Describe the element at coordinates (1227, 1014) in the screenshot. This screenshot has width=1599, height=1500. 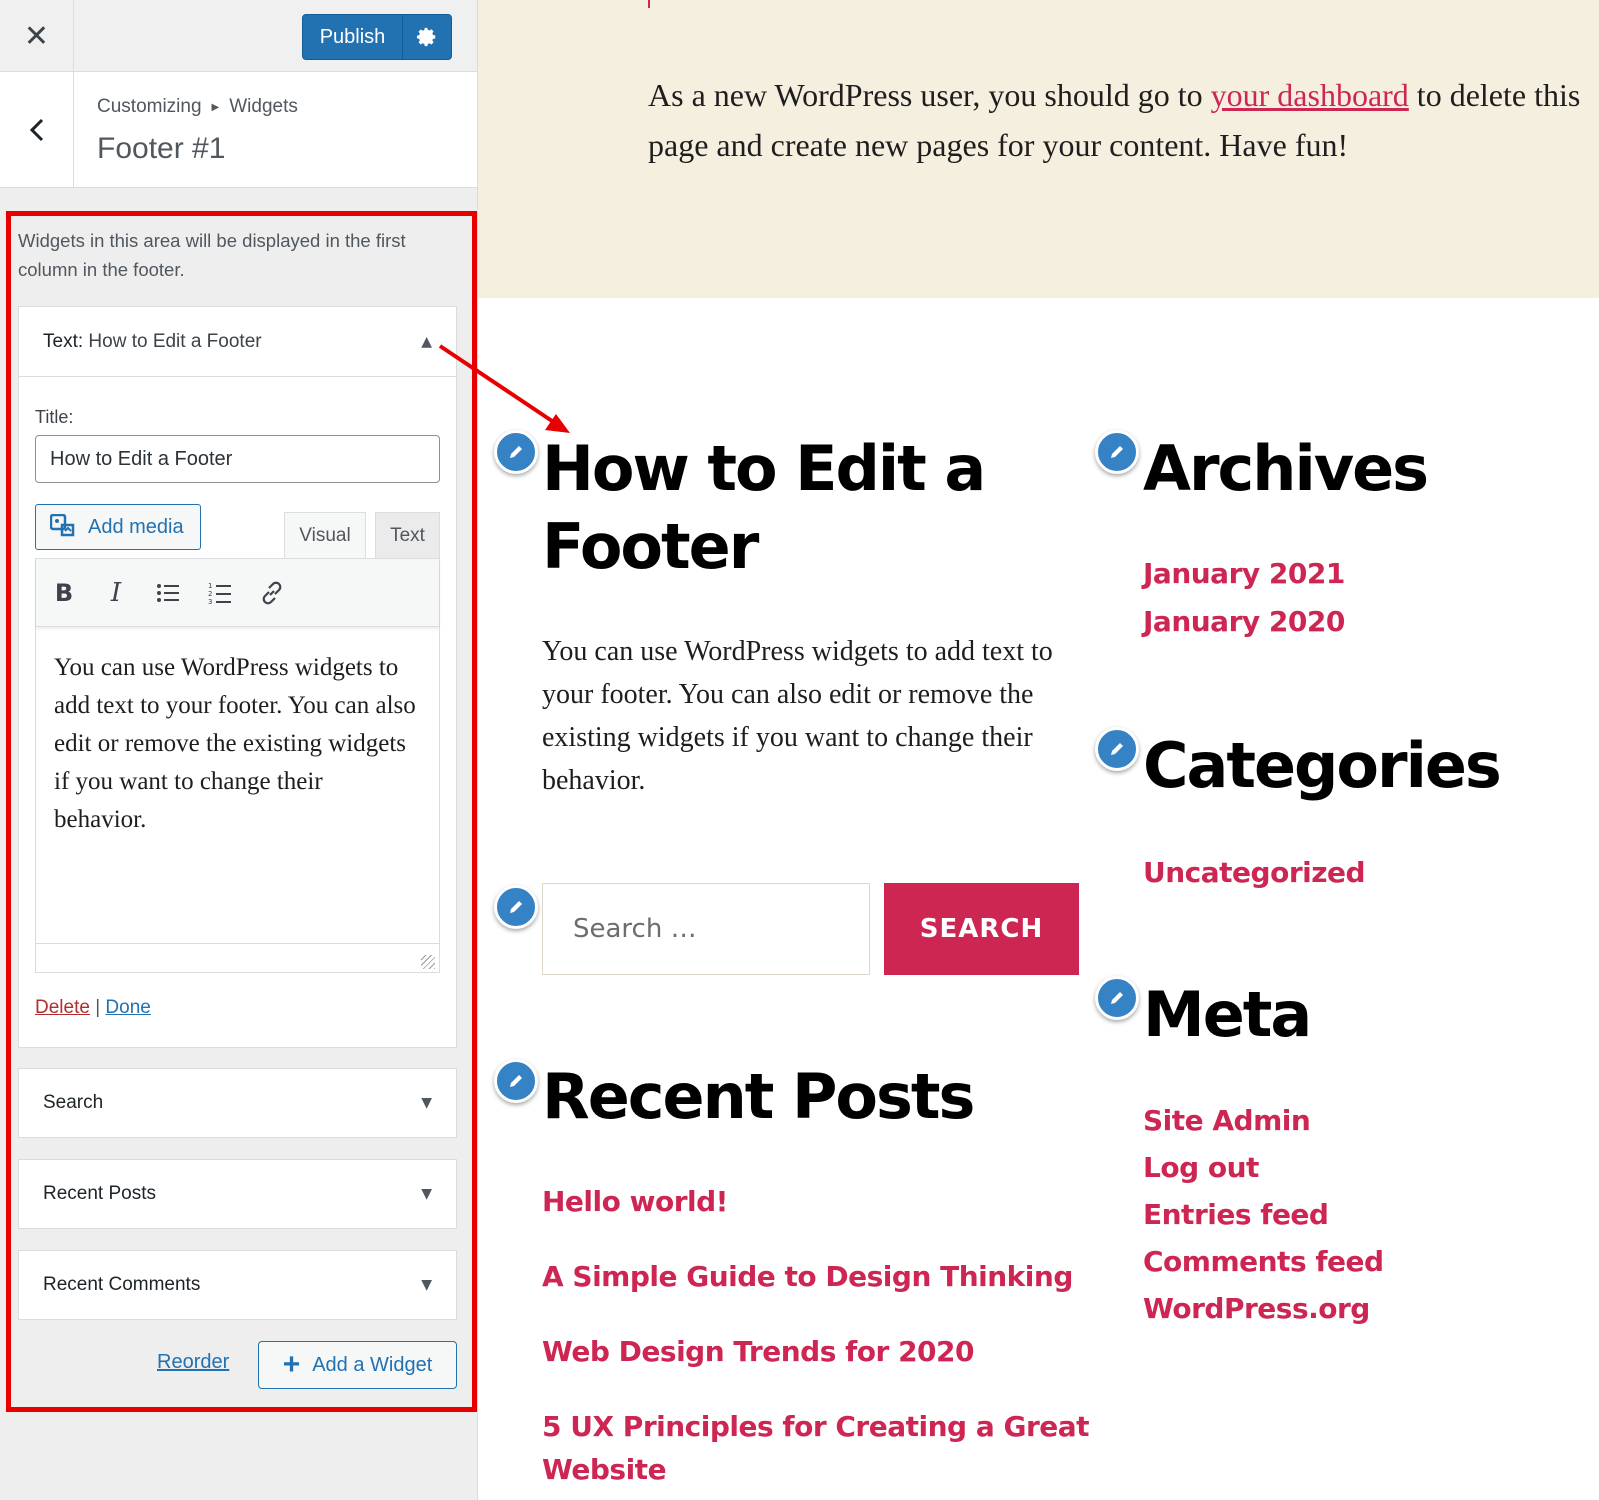
I see `meta-title: Meta` at that location.